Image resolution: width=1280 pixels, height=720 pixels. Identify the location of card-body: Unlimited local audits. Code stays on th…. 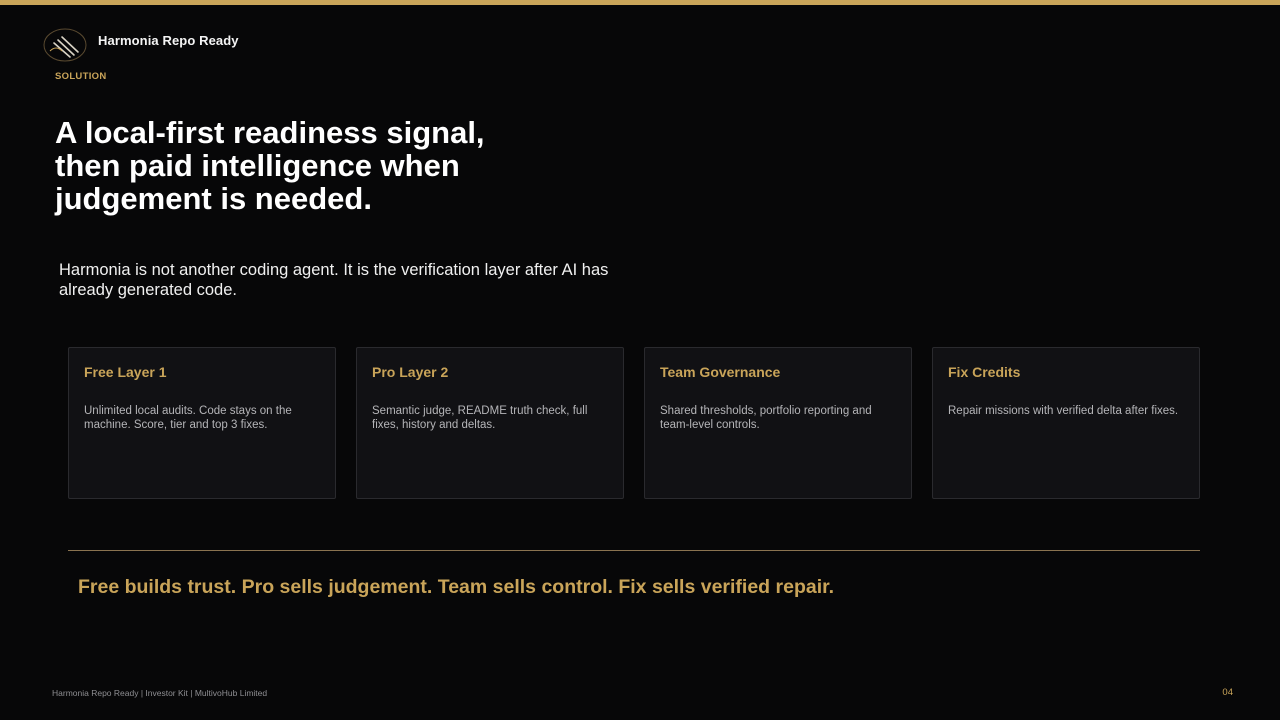
(188, 418).